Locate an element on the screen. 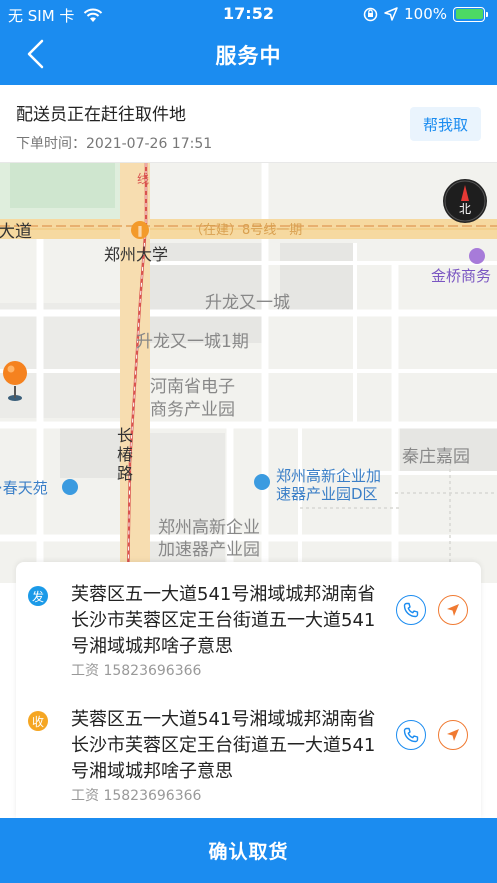  compass-north-label: 北 is located at coordinates (465, 209).